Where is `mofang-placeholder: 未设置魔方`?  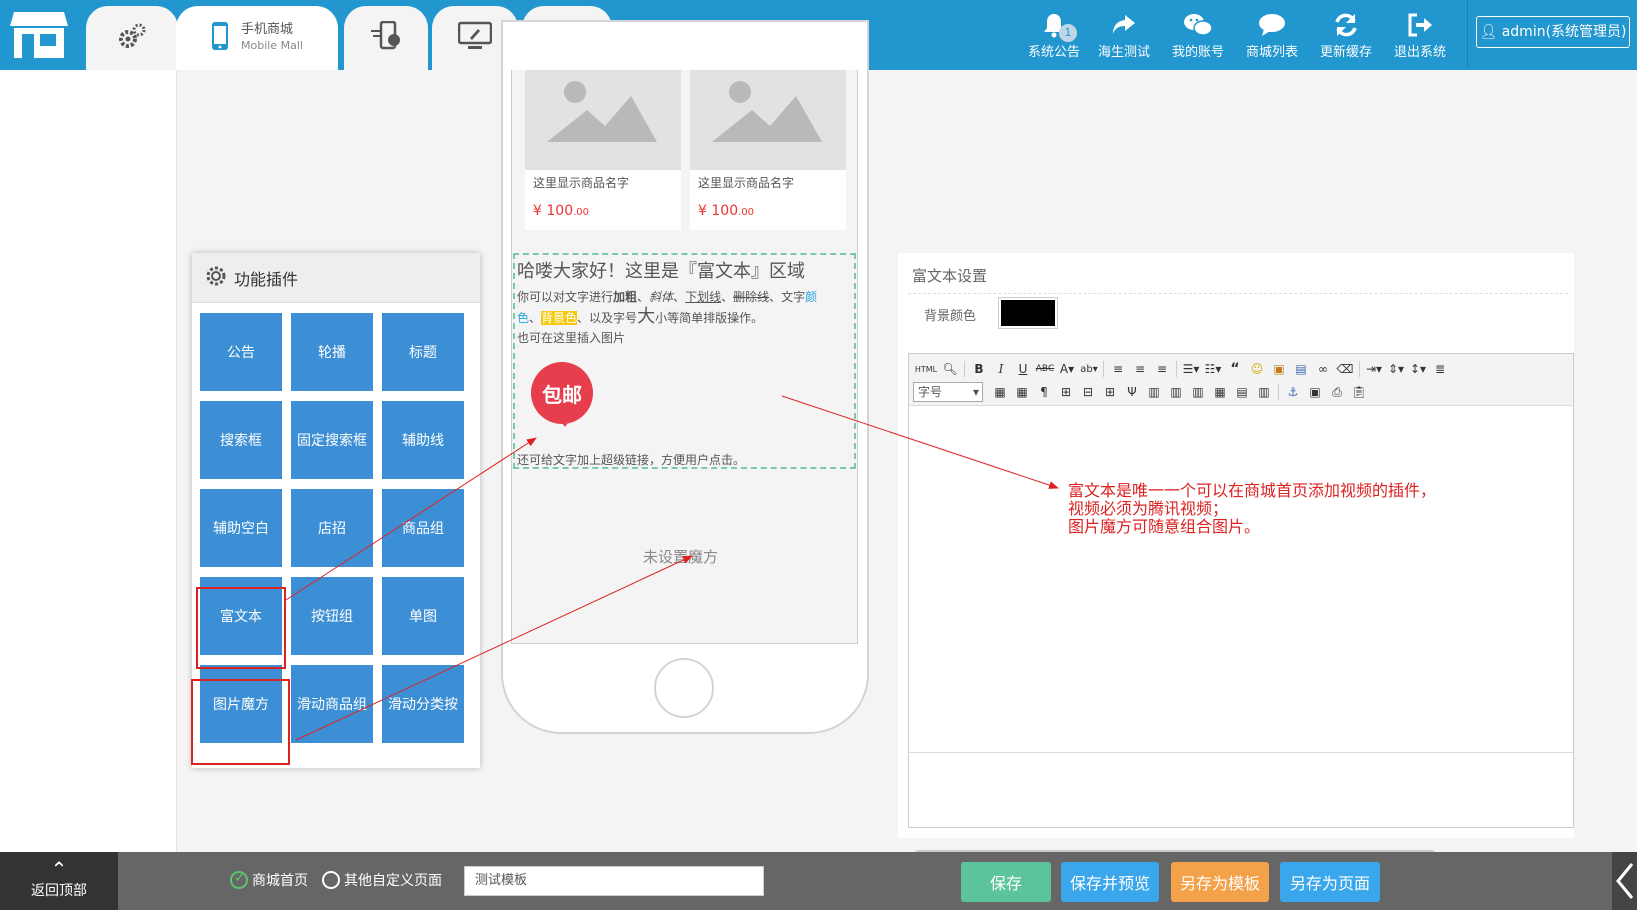 mofang-placeholder: 未设置魔方 is located at coordinates (680, 556).